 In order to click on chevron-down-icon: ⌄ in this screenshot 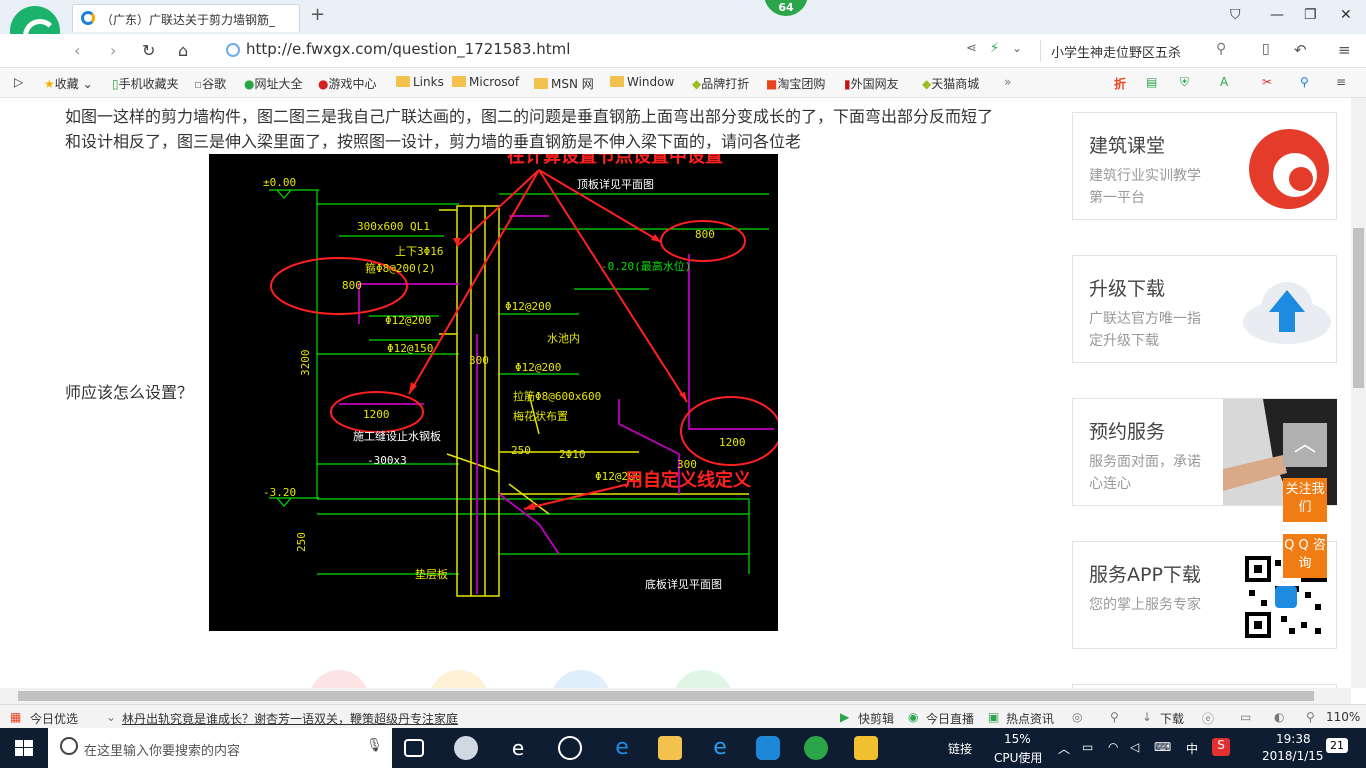, I will do `click(1017, 48)`.